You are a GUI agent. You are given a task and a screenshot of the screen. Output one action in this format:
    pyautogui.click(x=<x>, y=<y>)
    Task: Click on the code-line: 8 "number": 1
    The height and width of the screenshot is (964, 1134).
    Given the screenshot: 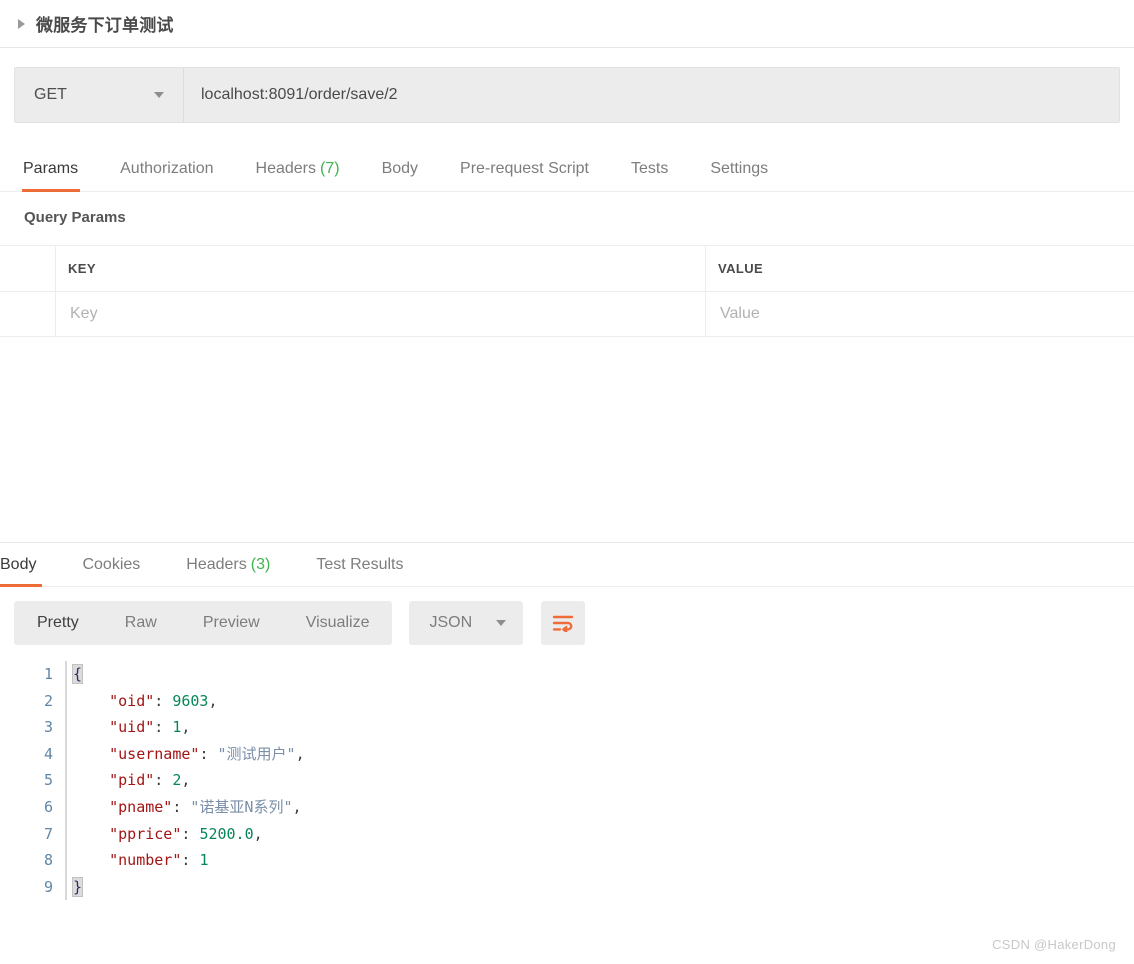 What is the action you would take?
    pyautogui.click(x=567, y=860)
    